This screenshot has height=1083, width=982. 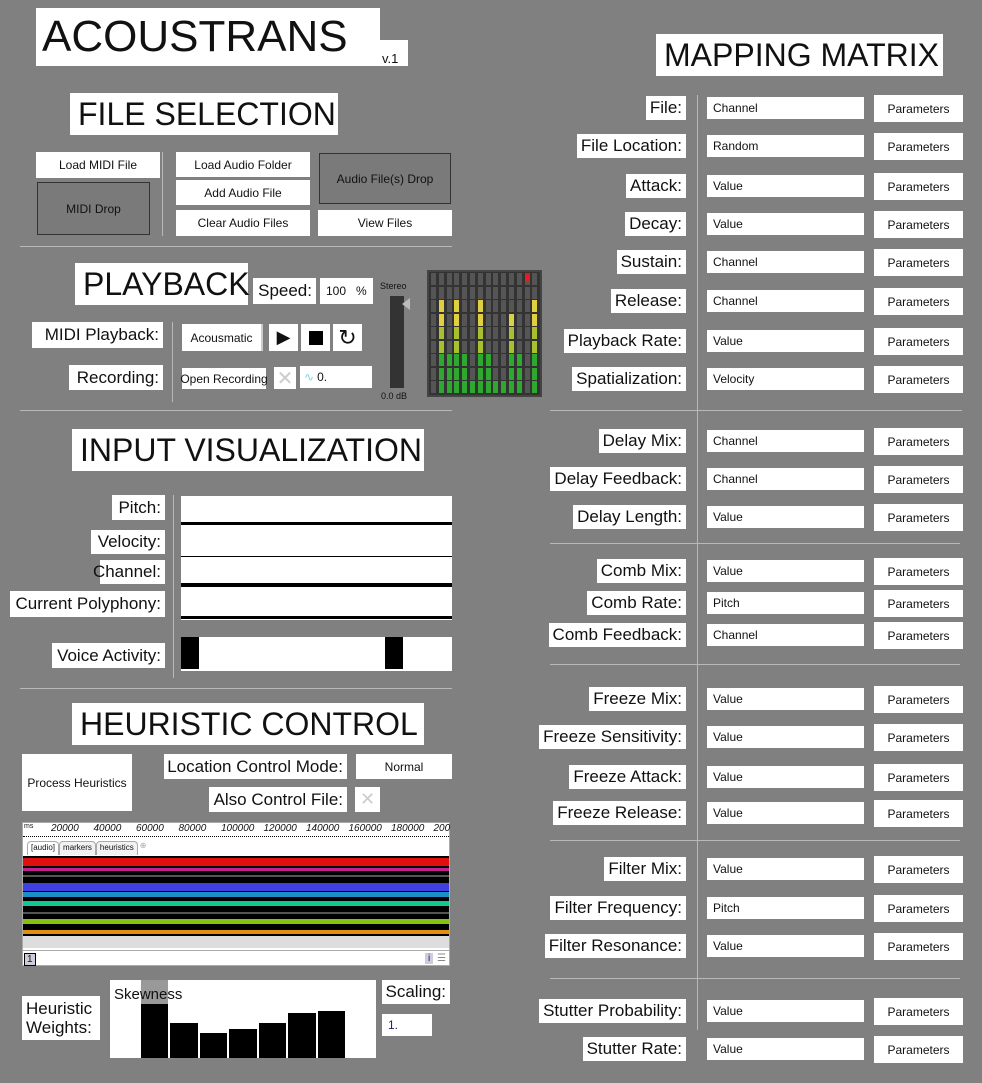 What do you see at coordinates (143, 848) in the screenshot?
I see `add-tab-icon: ⊕` at bounding box center [143, 848].